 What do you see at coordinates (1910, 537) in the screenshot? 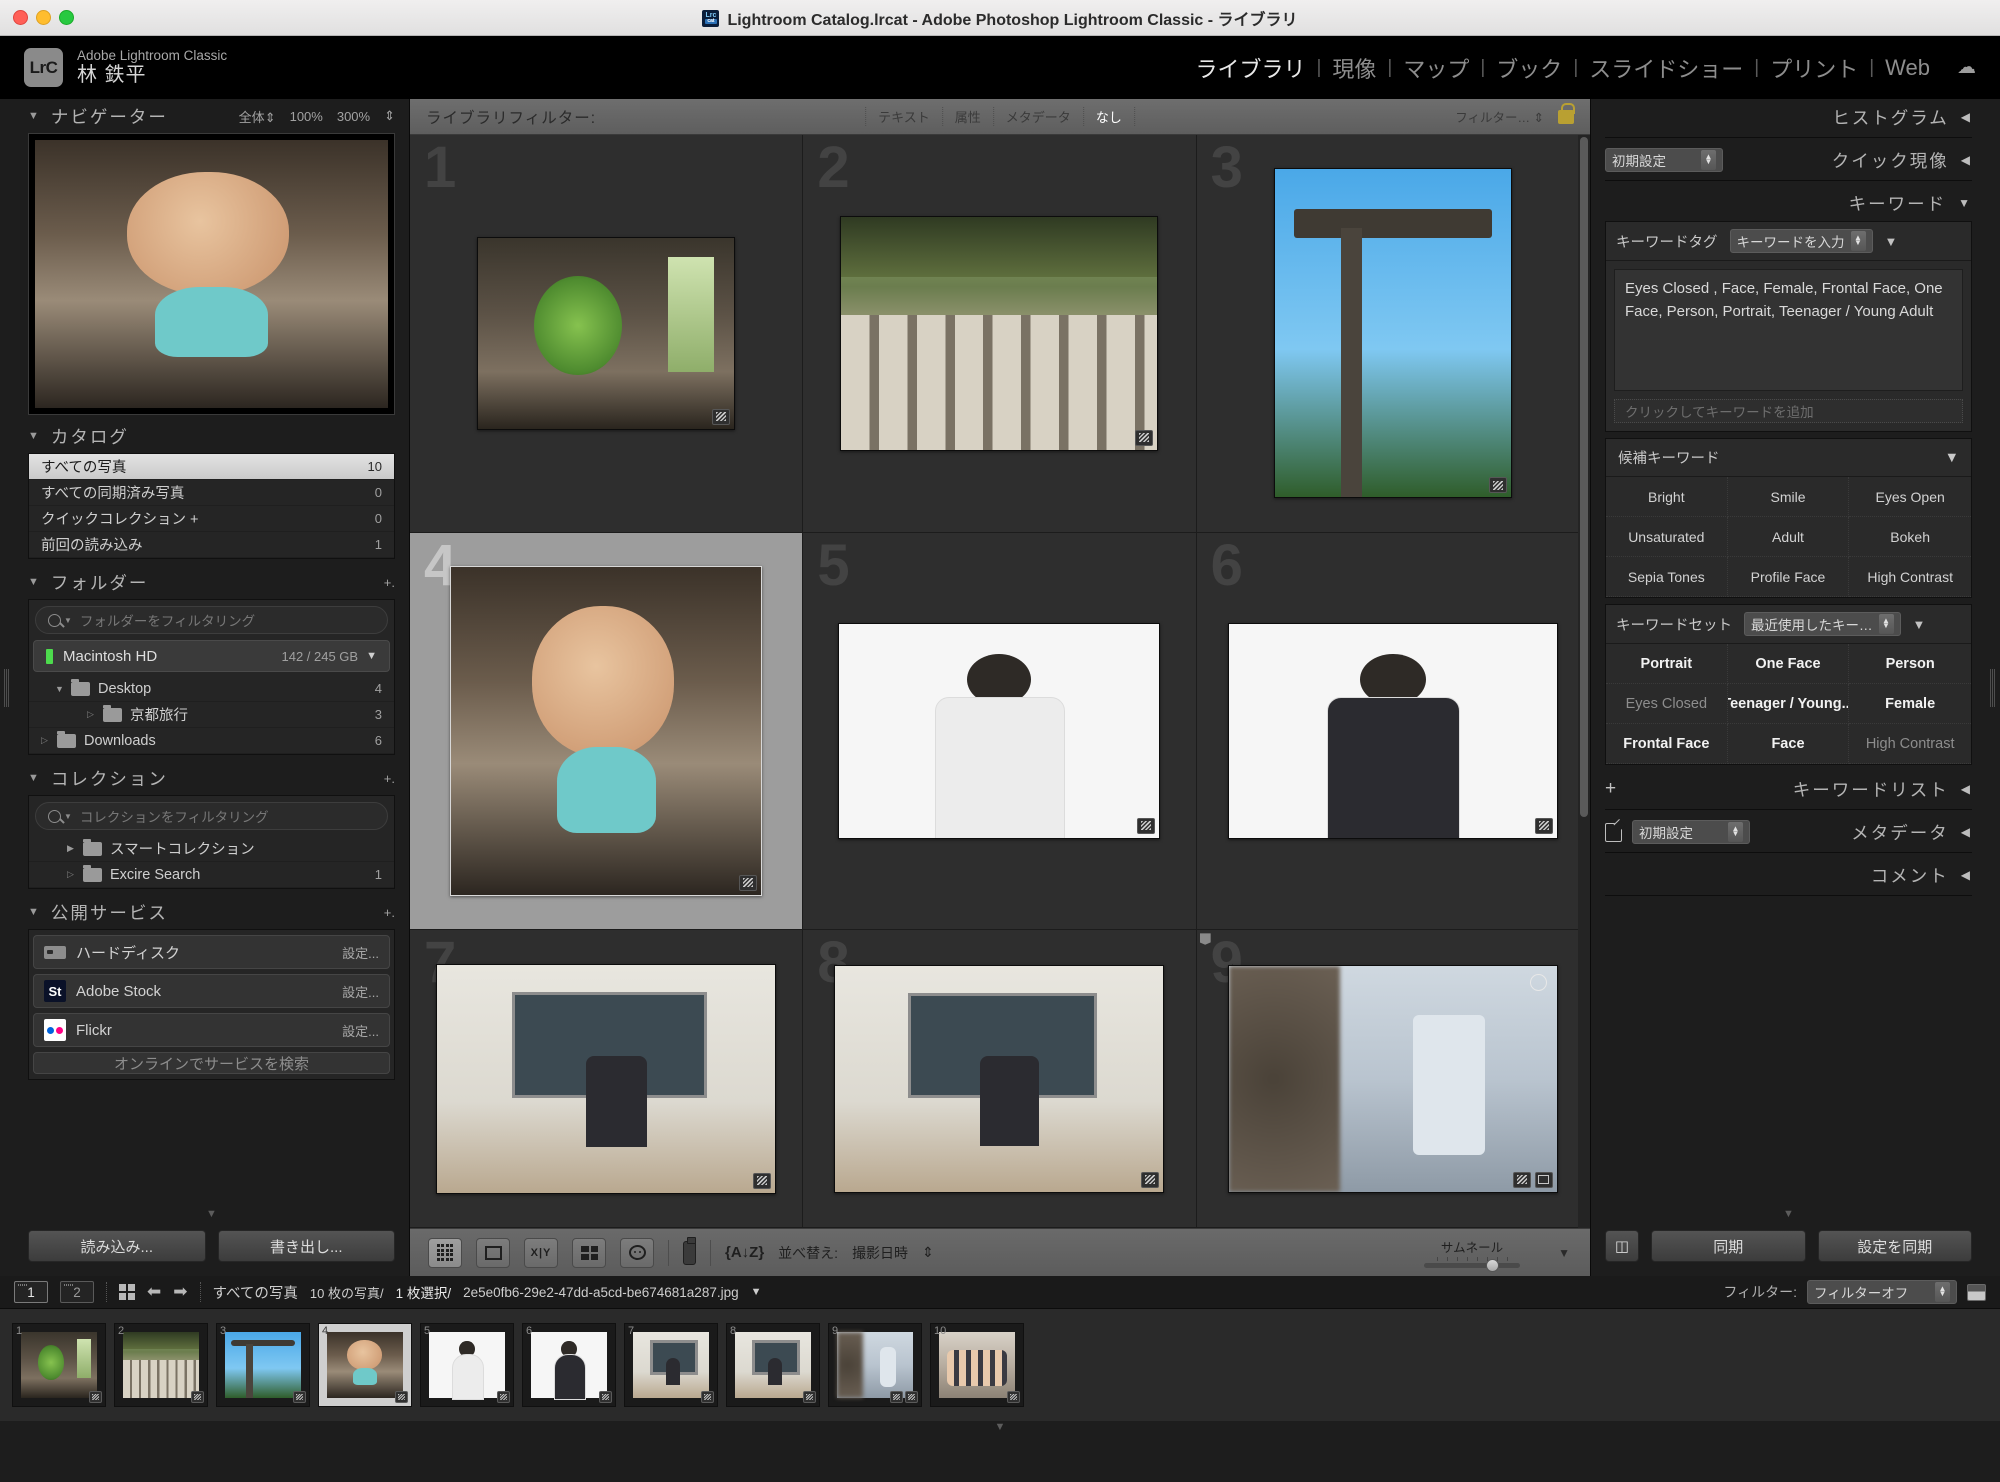
I see `suggested-keyword-button: Bokeh` at bounding box center [1910, 537].